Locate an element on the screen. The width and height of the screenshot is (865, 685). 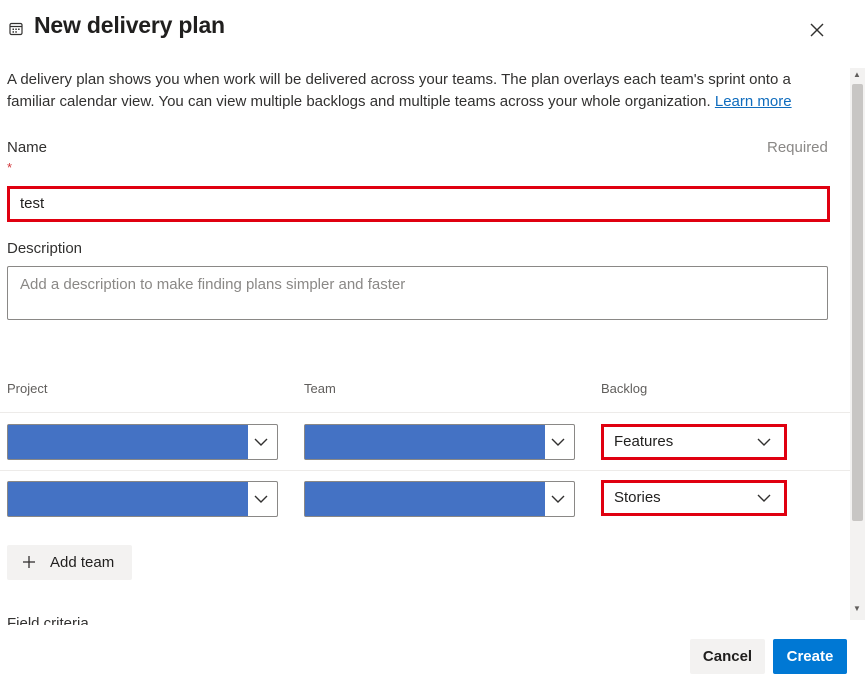
add-team-label: Add team is located at coordinates (82, 562).